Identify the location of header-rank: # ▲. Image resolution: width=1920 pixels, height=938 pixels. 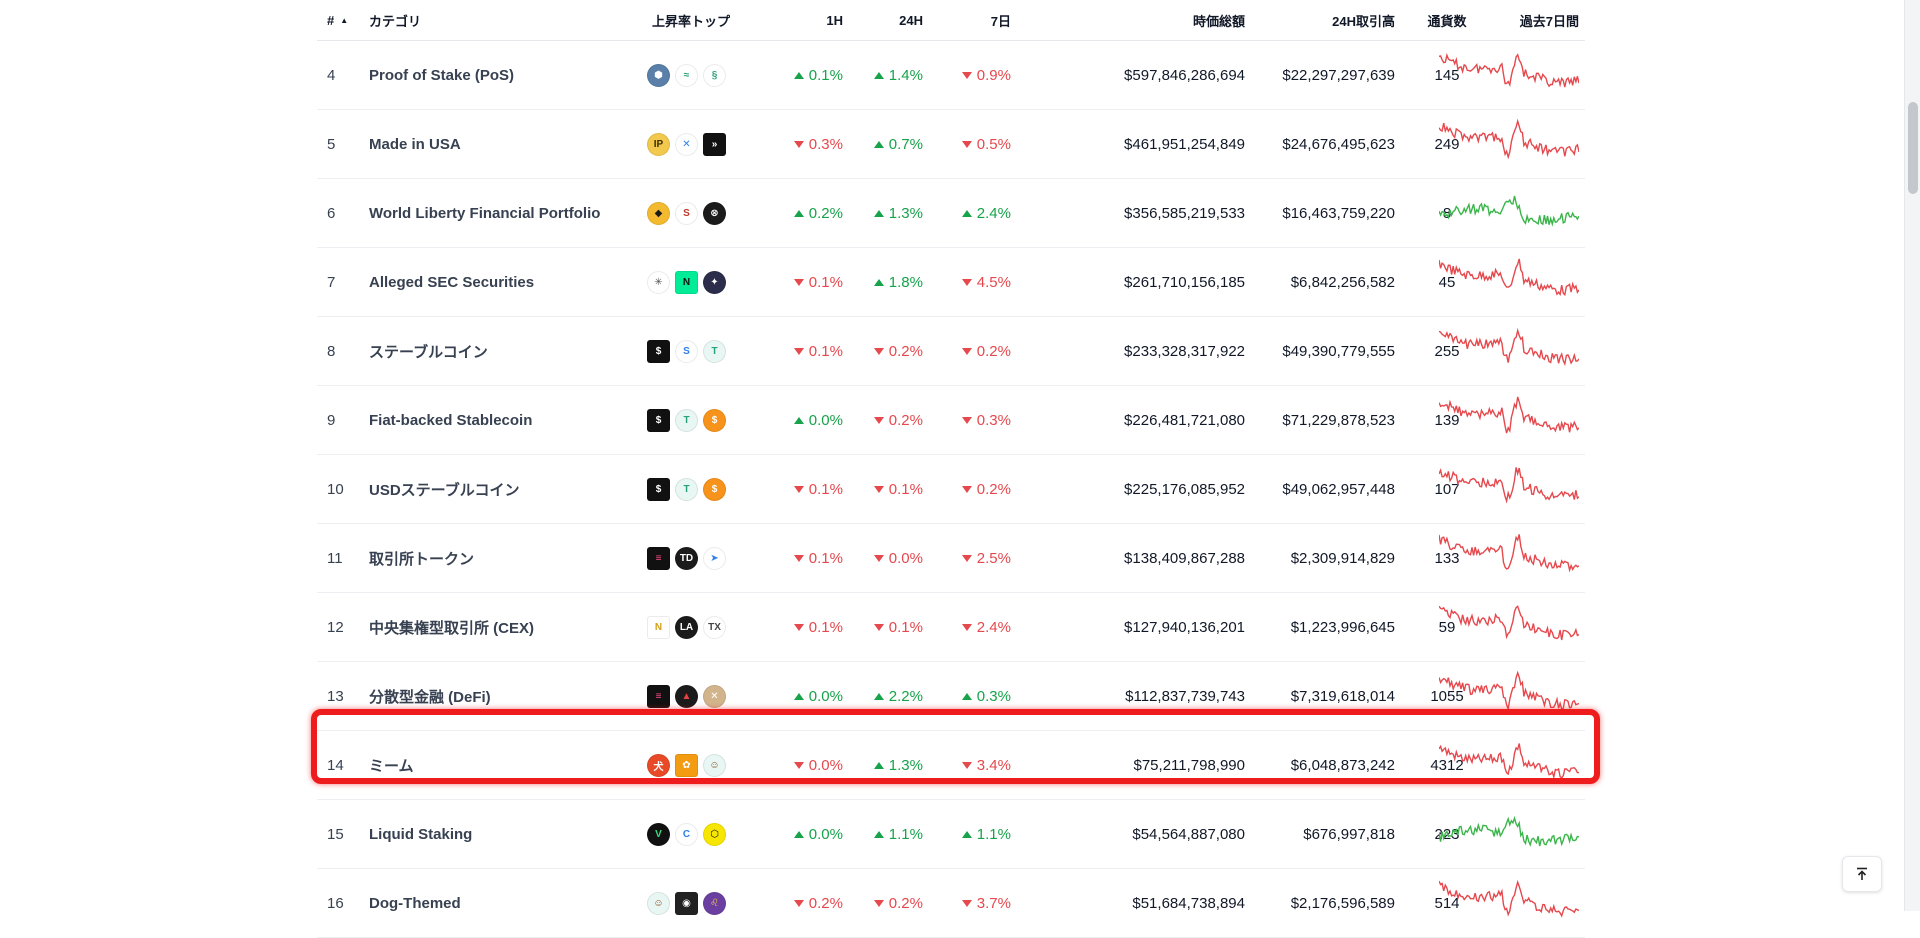
(342, 20).